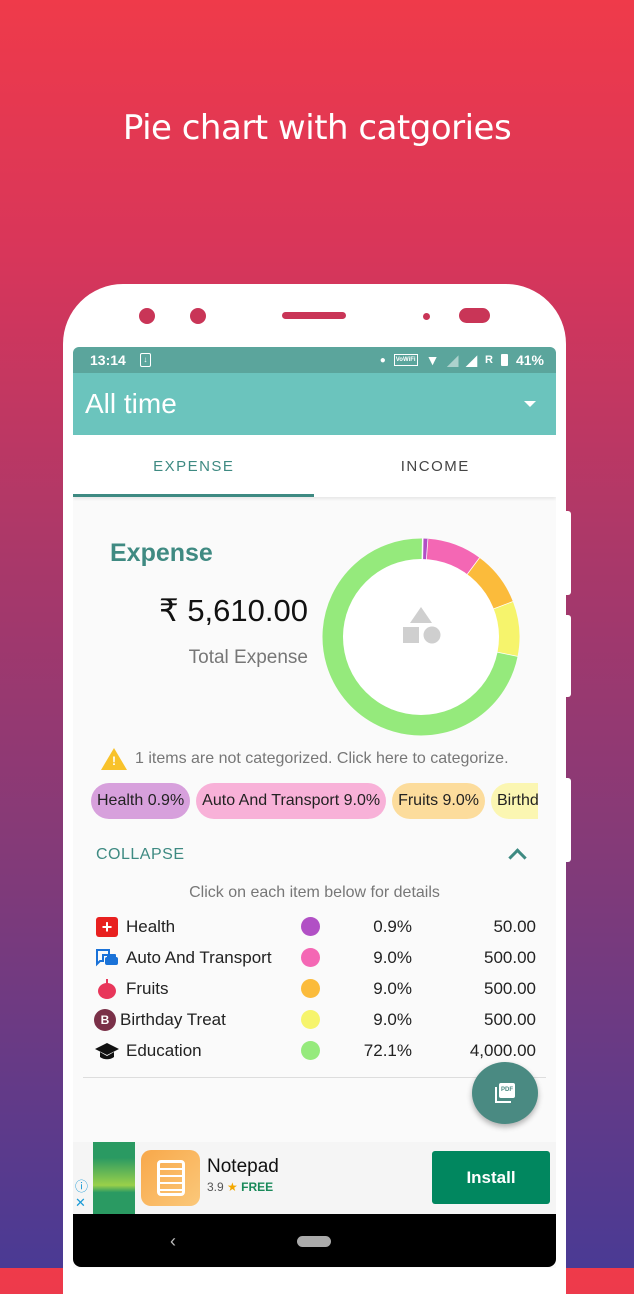 This screenshot has height=1294, width=634. What do you see at coordinates (240, 1187) in the screenshot?
I see `ad-app-meta: 3.9 ★ FREE` at bounding box center [240, 1187].